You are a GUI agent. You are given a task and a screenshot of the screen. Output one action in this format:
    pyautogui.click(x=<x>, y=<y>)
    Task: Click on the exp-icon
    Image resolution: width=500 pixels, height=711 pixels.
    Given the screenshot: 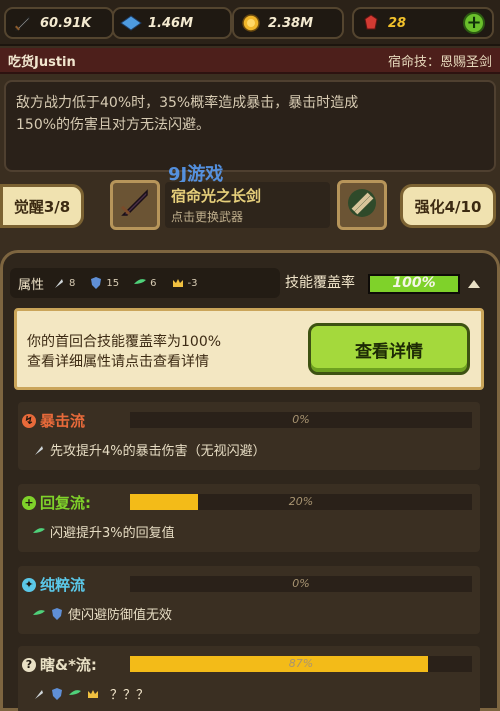 What is the action you would take?
    pyautogui.click(x=131, y=23)
    